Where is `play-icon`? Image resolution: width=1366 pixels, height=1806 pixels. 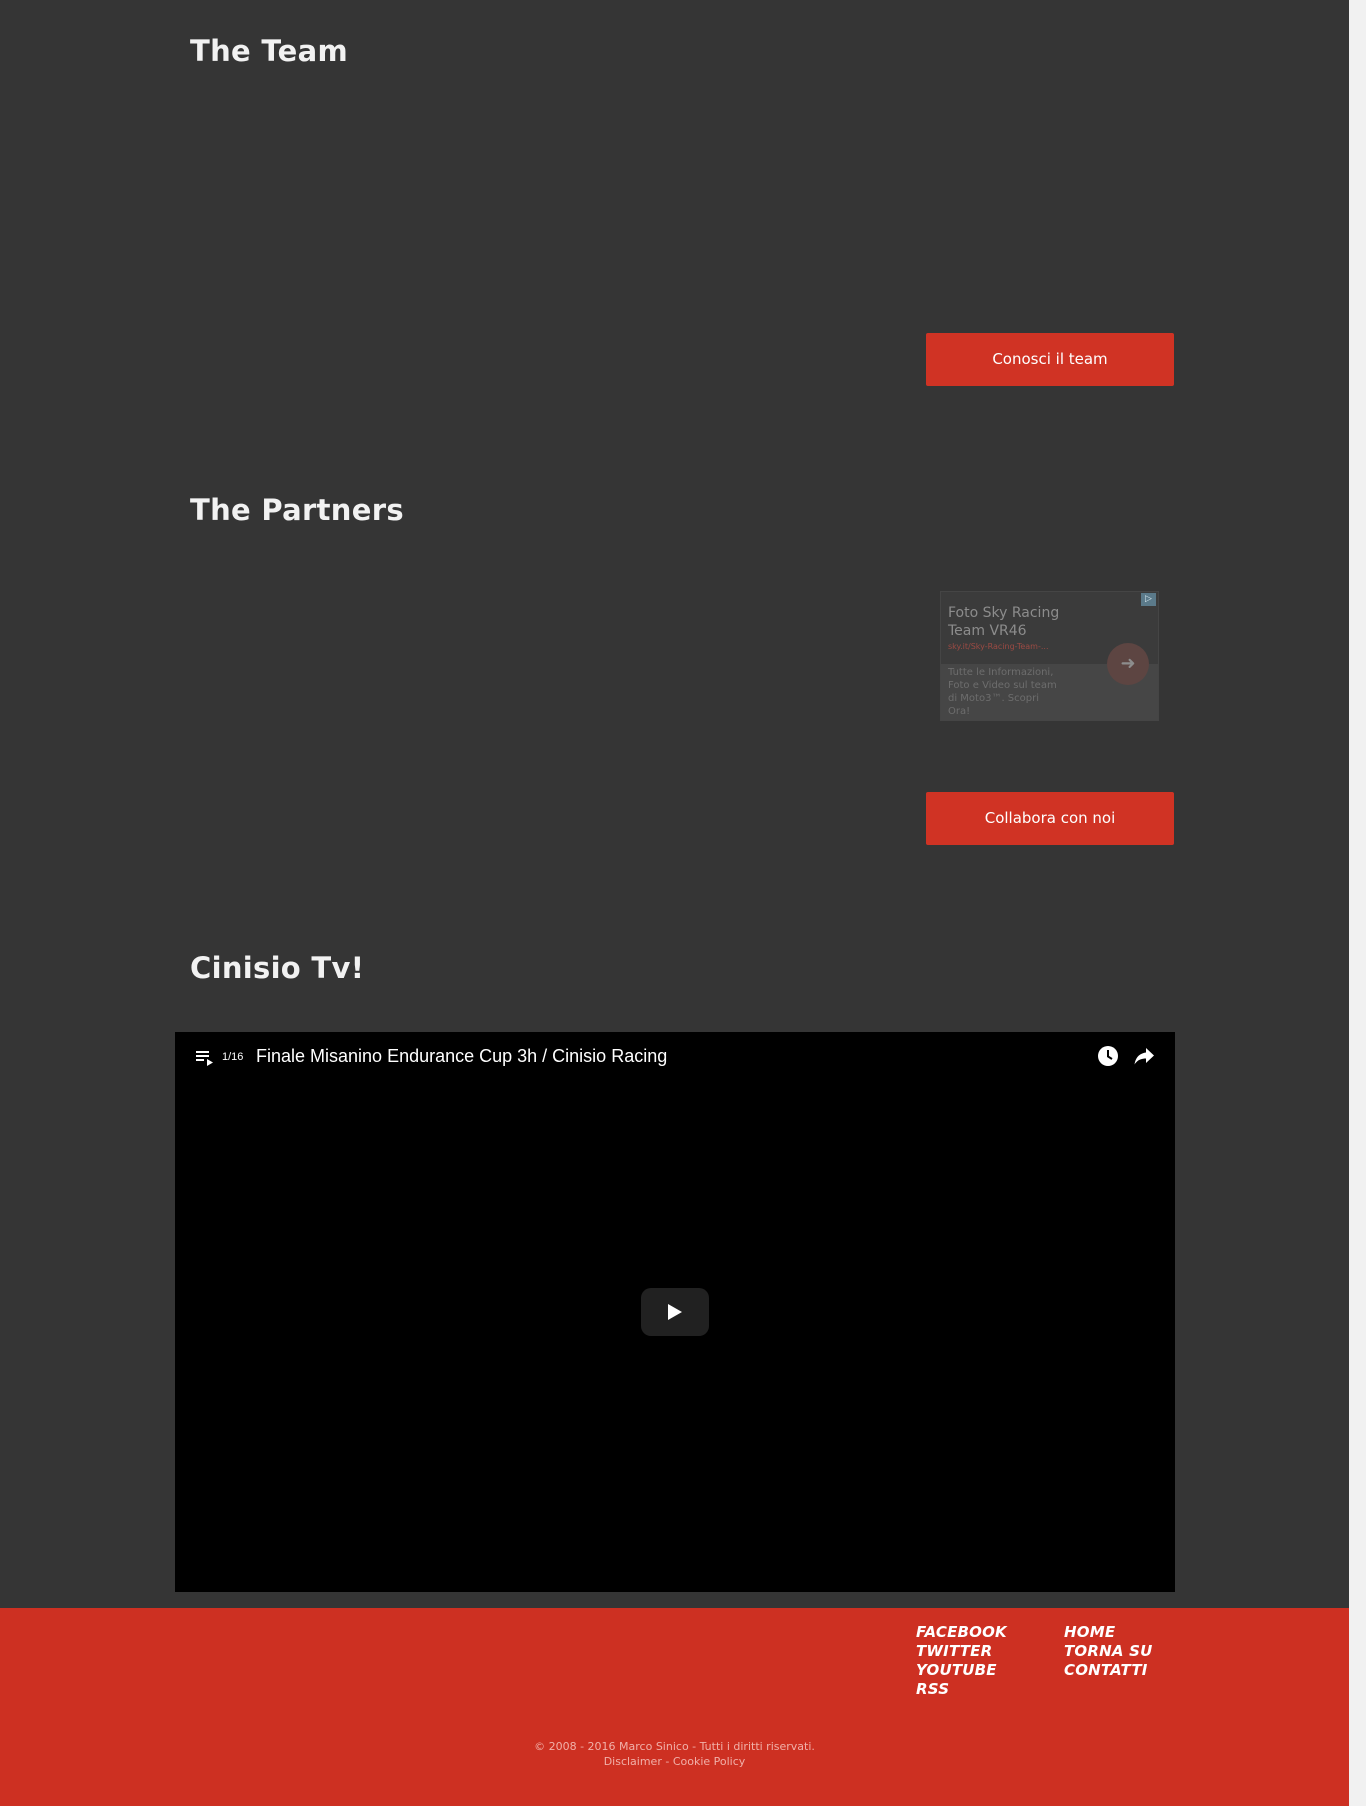
play-icon is located at coordinates (675, 1312).